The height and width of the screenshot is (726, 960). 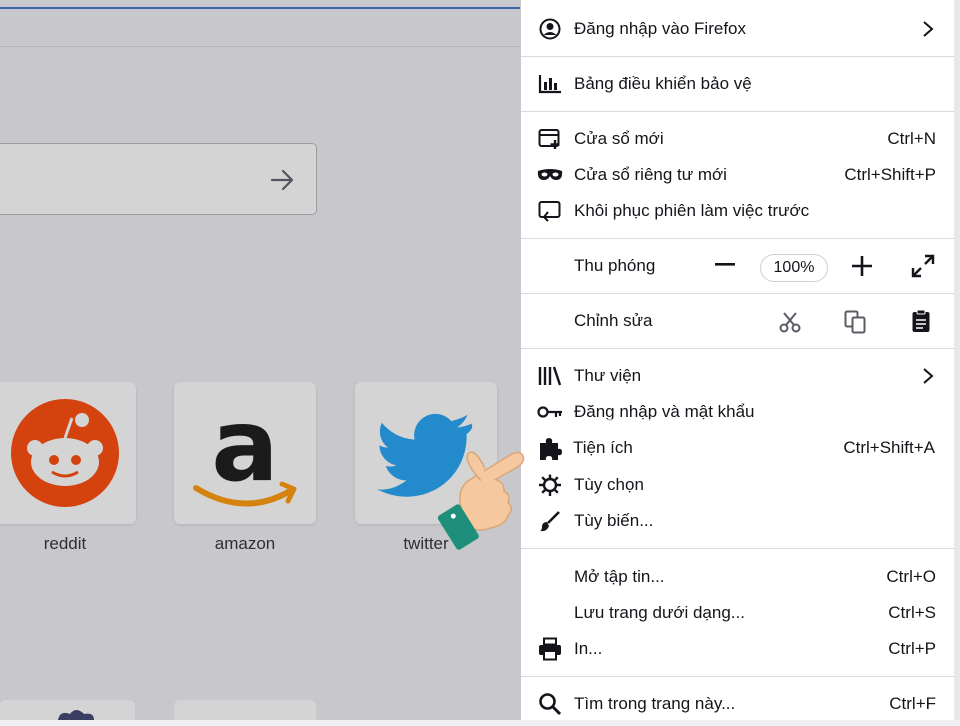 I want to click on menu-label-options: Tùy chọn, so click(x=609, y=484).